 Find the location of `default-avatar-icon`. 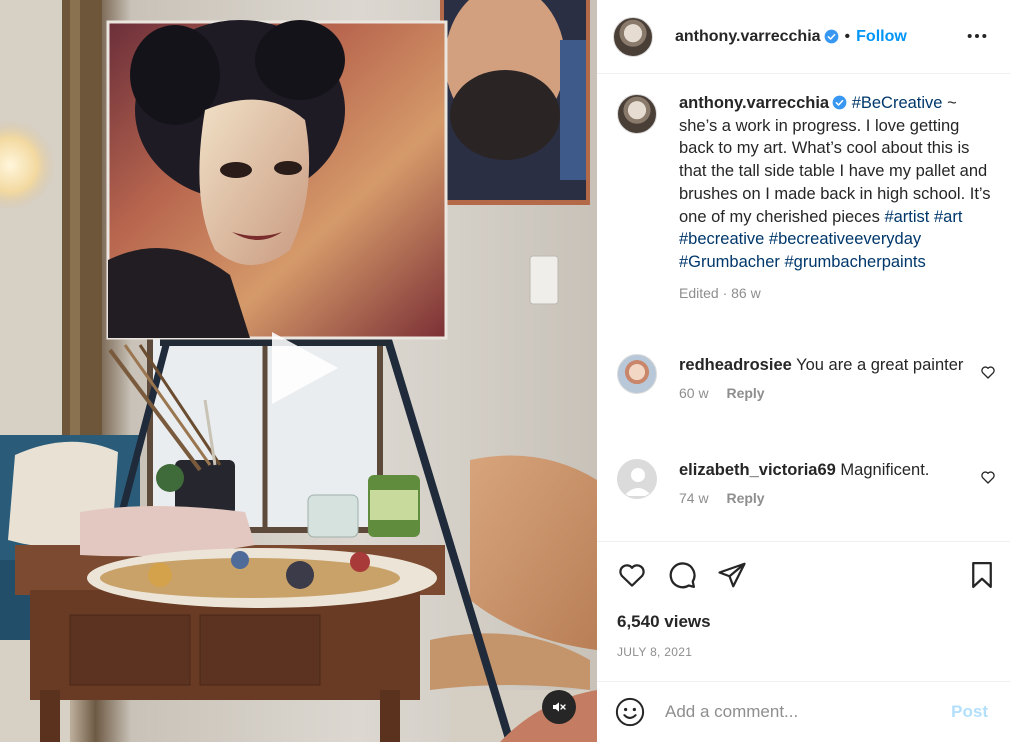

default-avatar-icon is located at coordinates (638, 482).